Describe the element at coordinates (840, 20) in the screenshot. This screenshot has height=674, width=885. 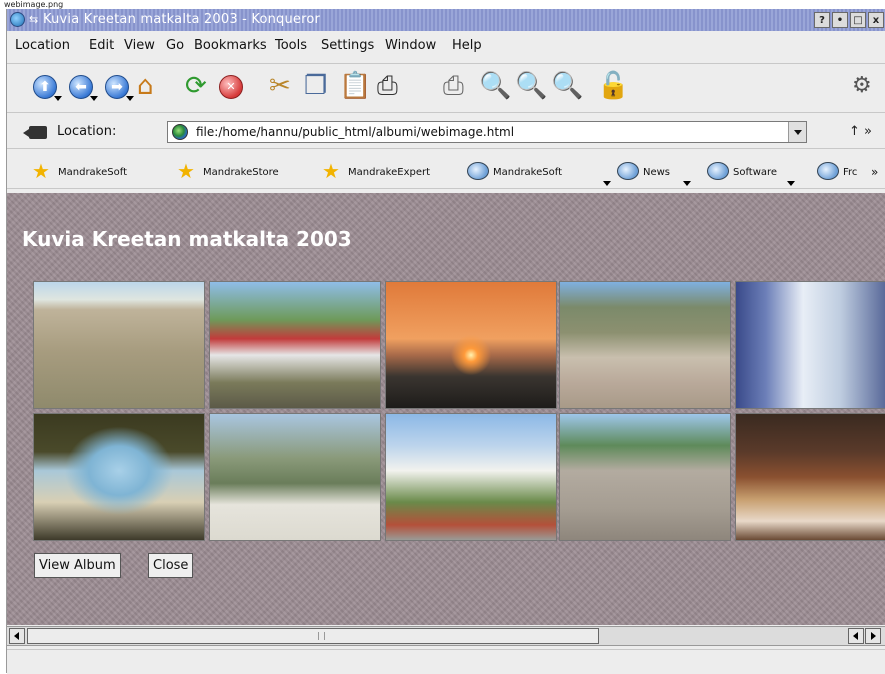
I see `minimize-button: •` at that location.